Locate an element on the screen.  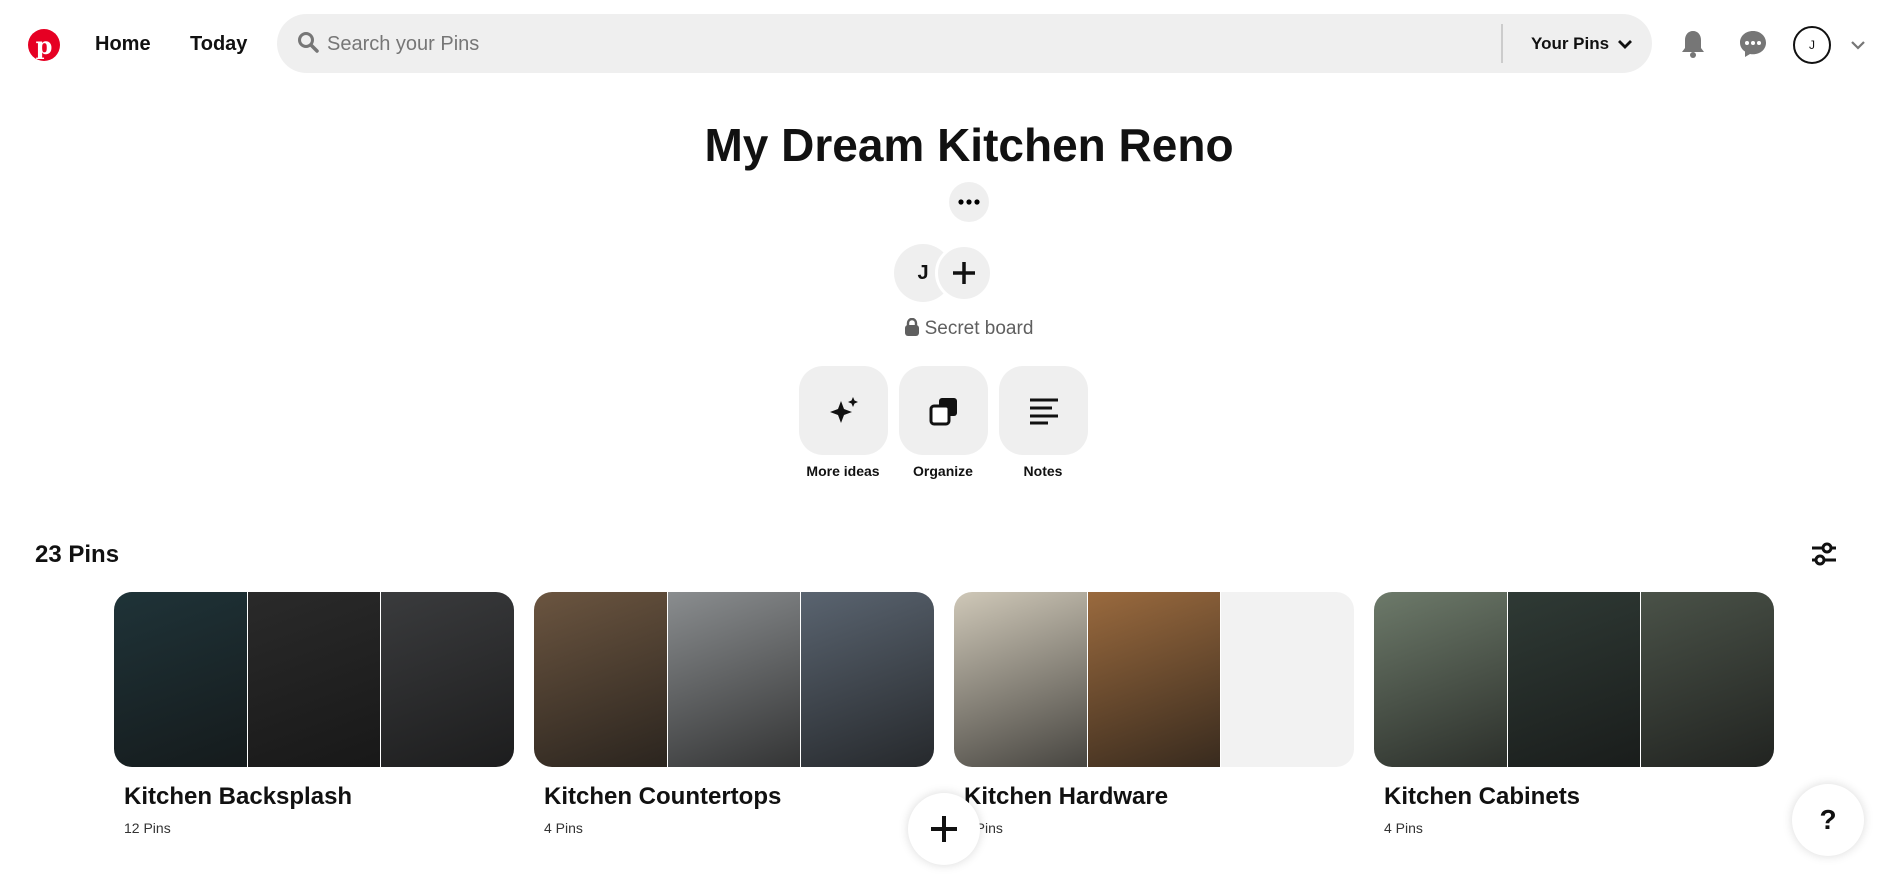
more-ideas-button is located at coordinates (843, 410).